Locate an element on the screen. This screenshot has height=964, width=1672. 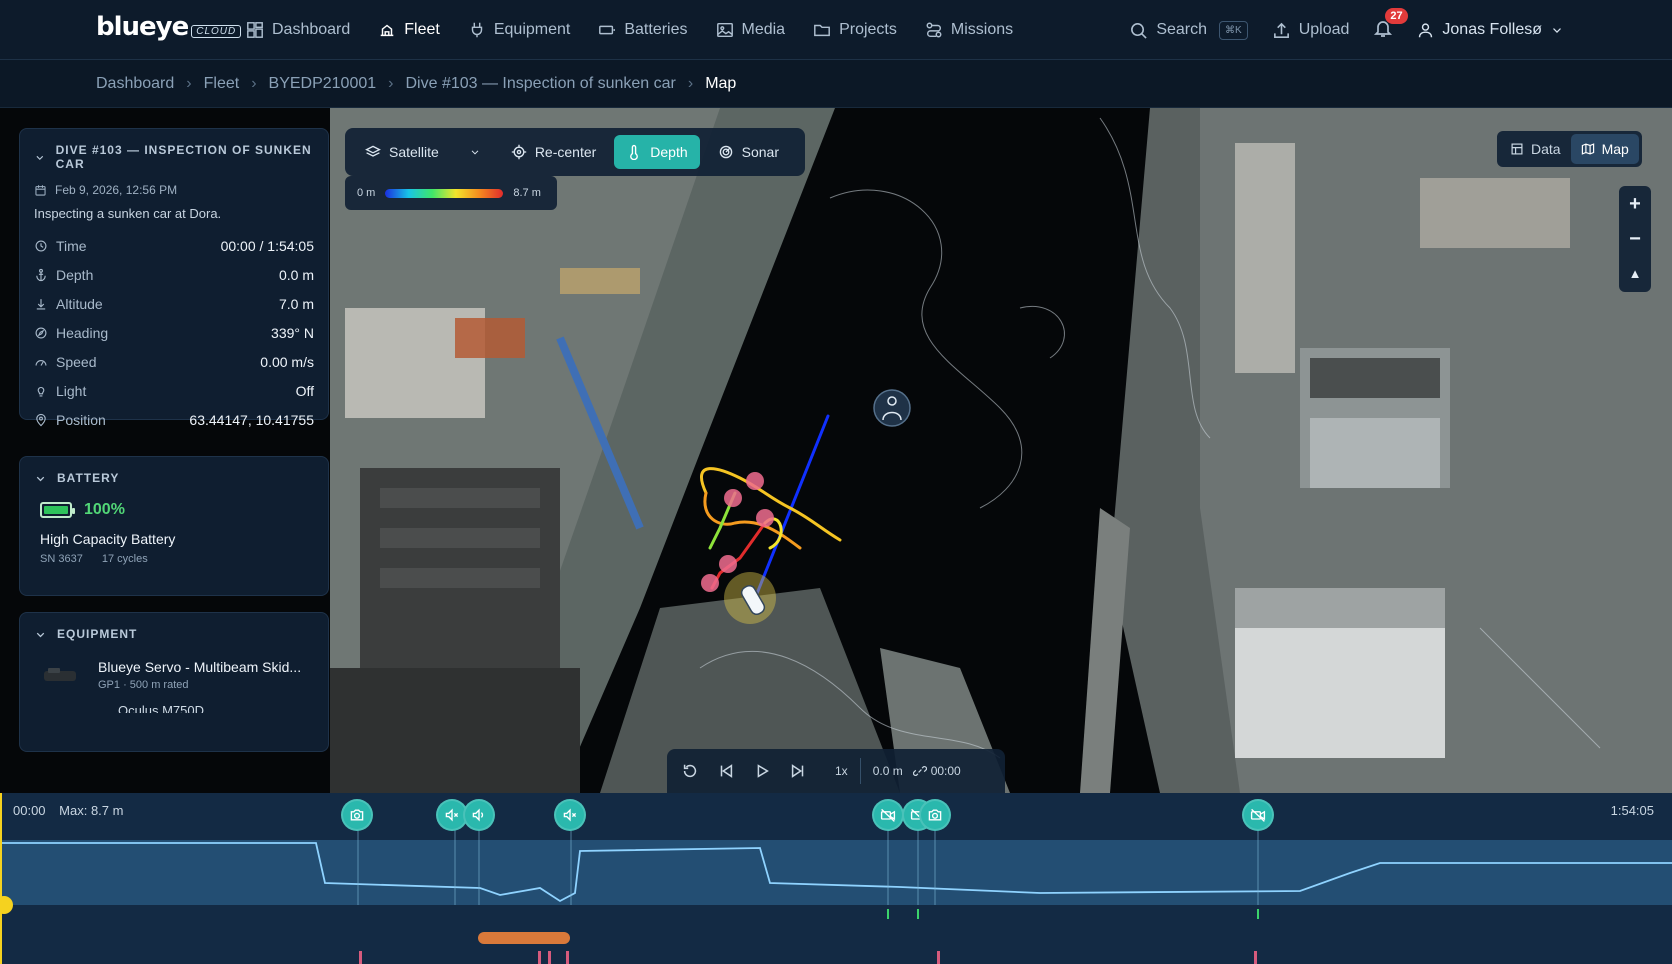
battery-serial: SN 3637 is located at coordinates (61, 559).